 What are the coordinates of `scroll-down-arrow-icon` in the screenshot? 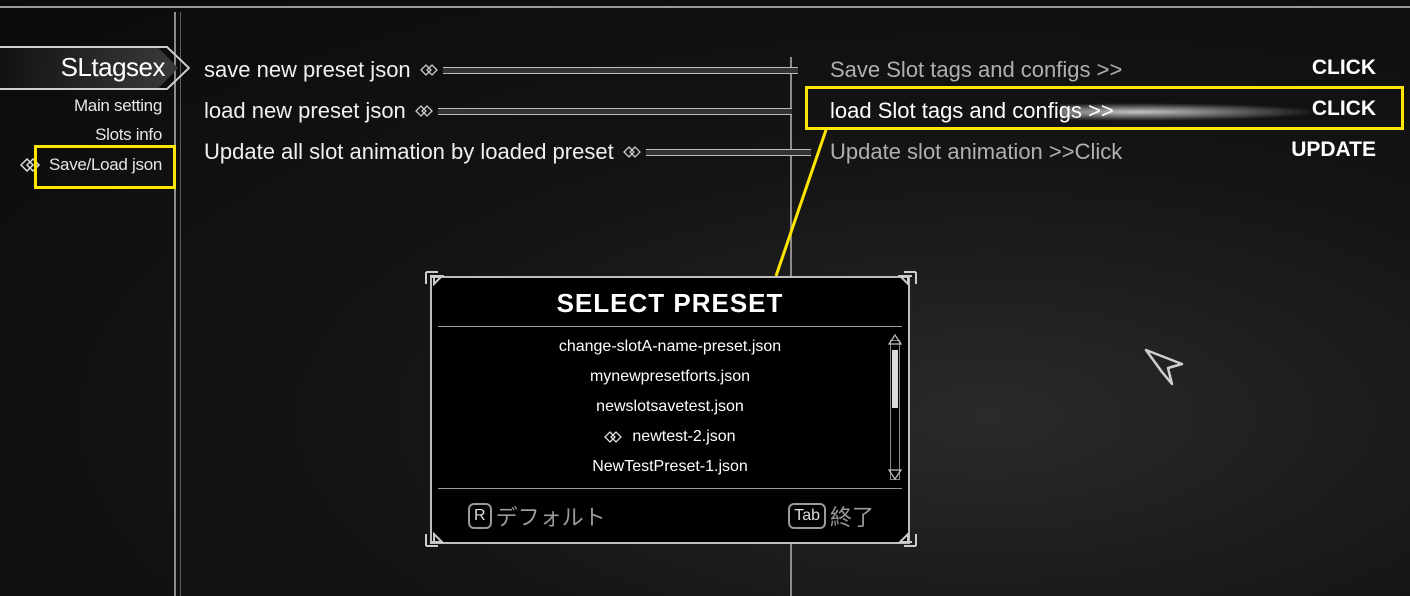 It's located at (895, 474).